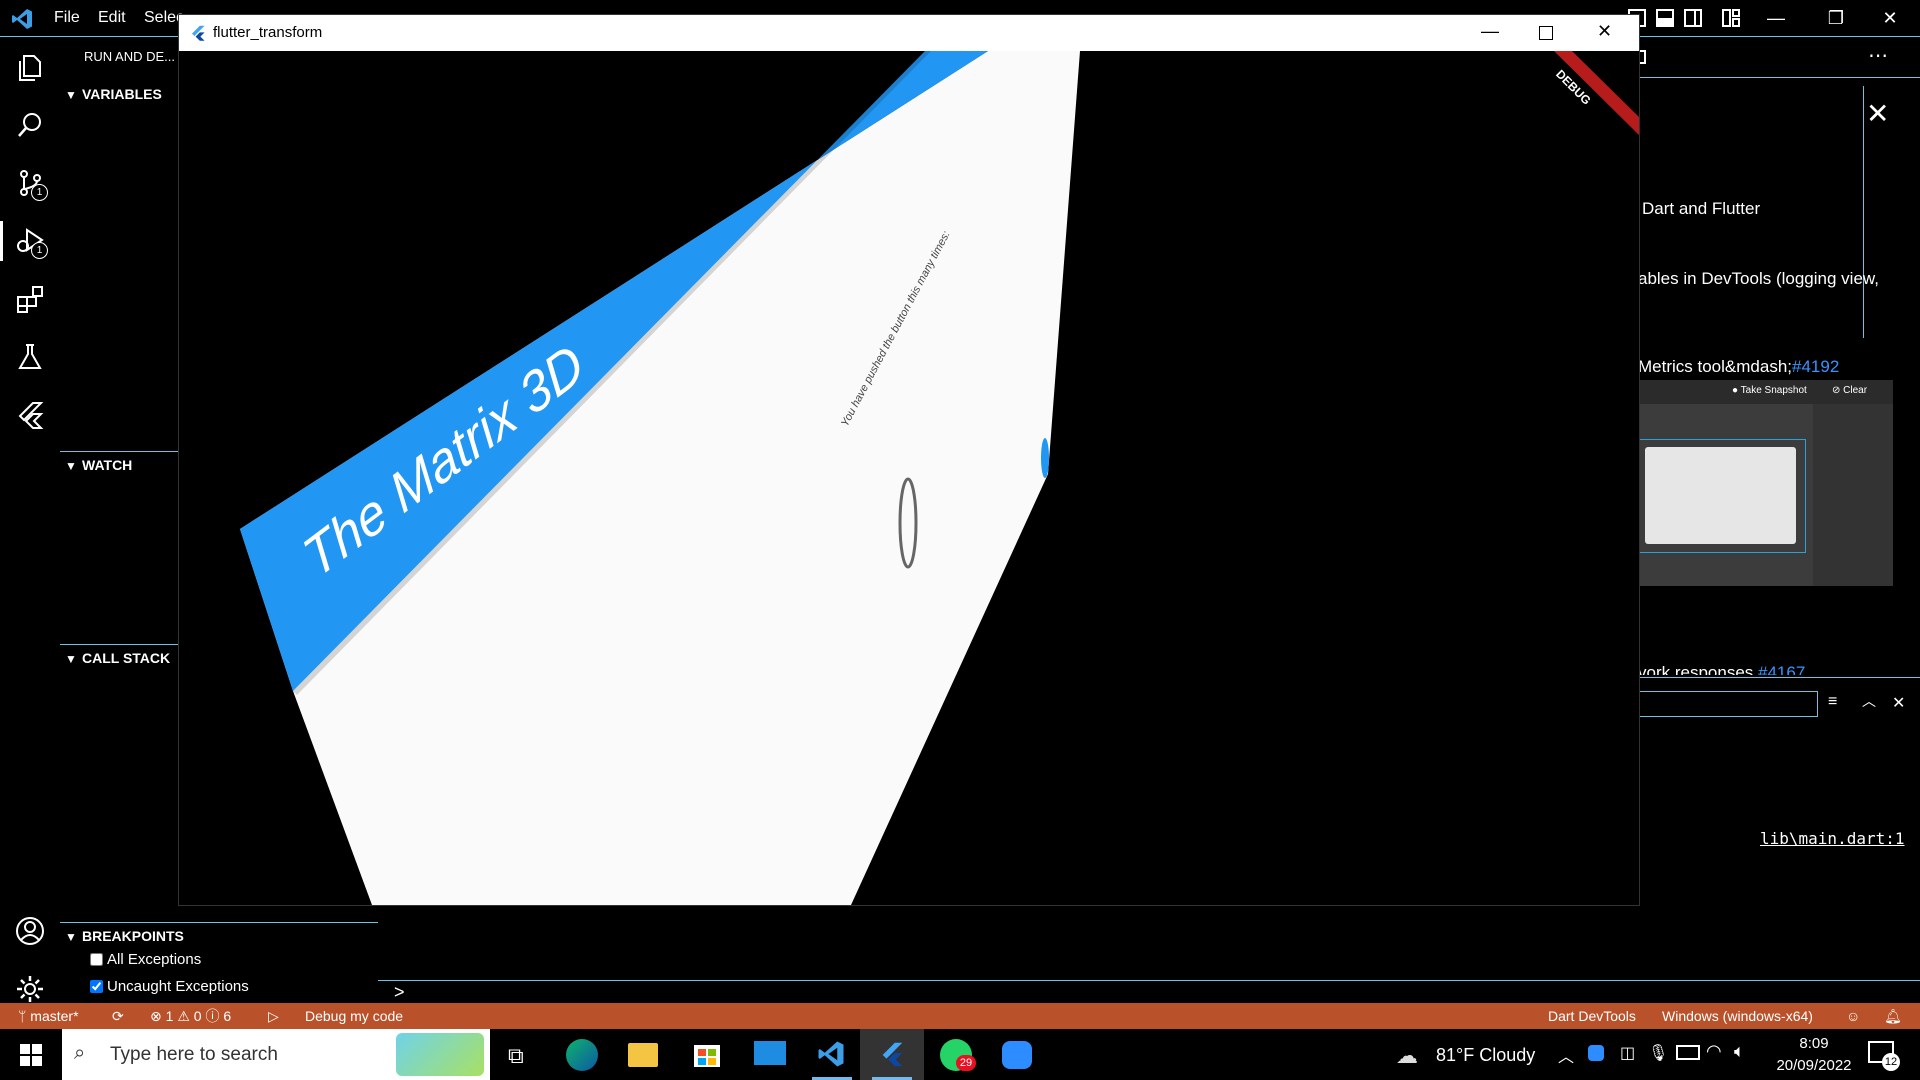 The image size is (1920, 1080). Describe the element at coordinates (22, 1016) in the screenshot. I see `git-branch-icon: ᛘ` at that location.